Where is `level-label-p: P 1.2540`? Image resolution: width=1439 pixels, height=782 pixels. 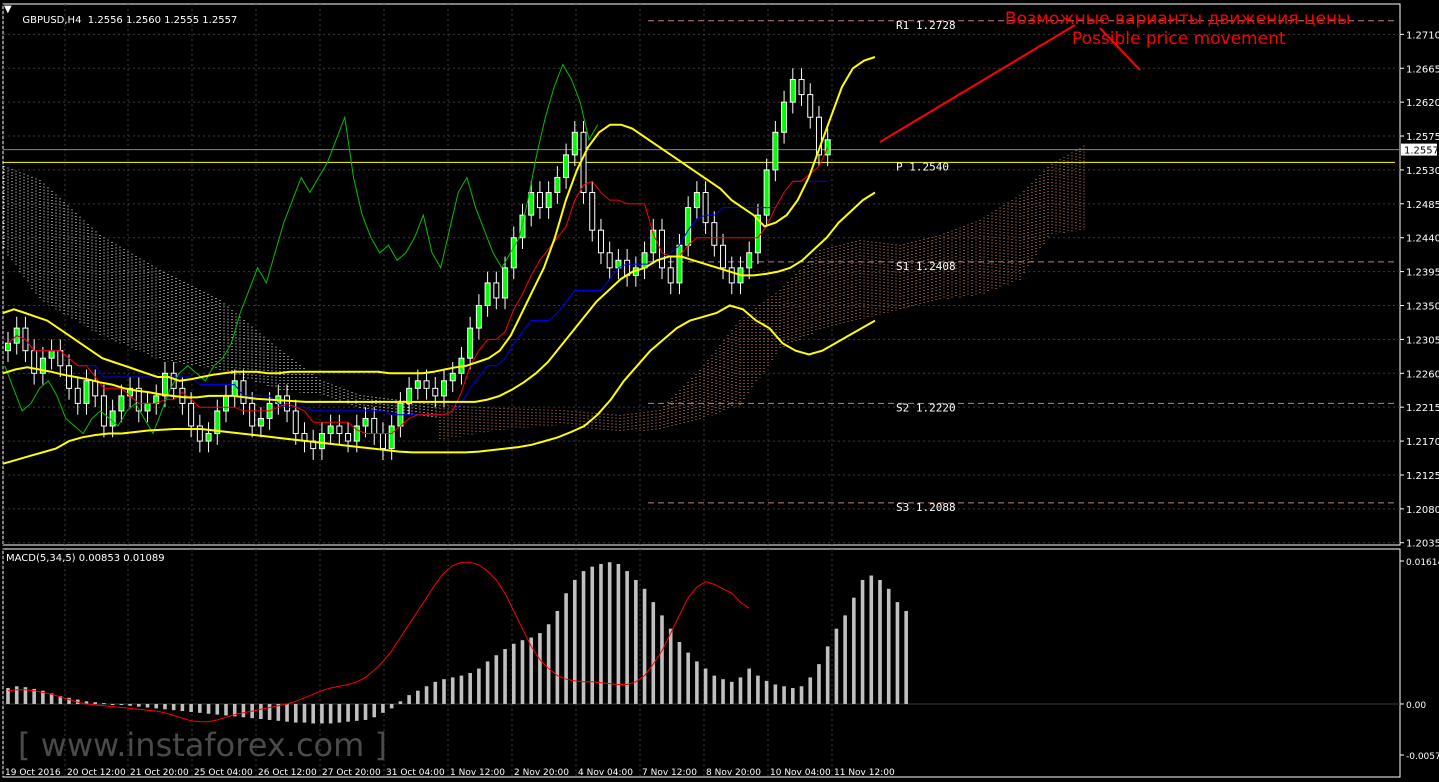
level-label-p: P 1.2540 is located at coordinates (922, 166).